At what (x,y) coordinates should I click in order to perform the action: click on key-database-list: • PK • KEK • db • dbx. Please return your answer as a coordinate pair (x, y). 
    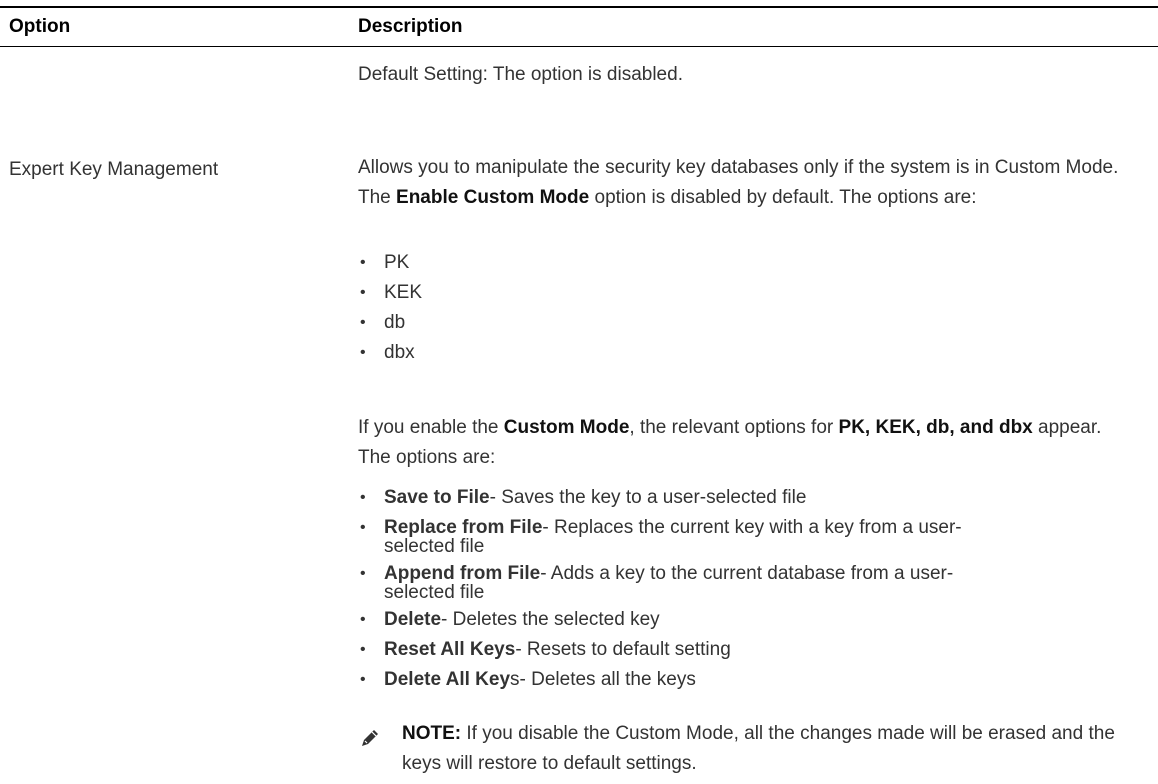
    Looking at the image, I should click on (390, 308).